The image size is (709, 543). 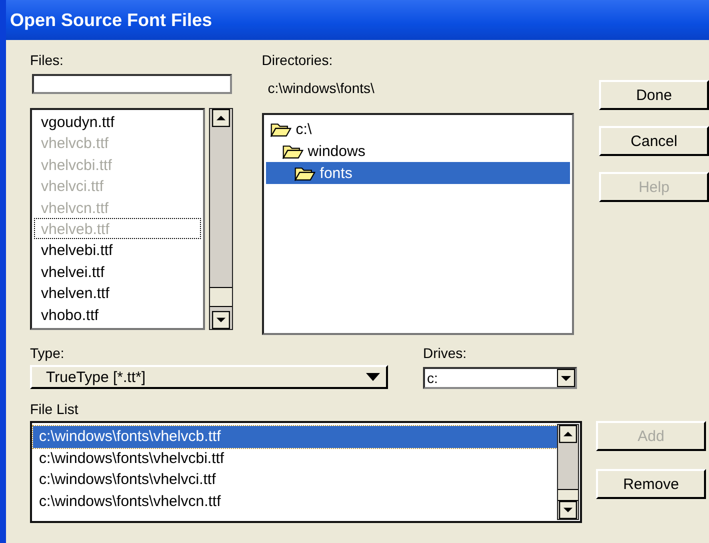 What do you see at coordinates (445, 353) in the screenshot?
I see `drives-label: Drives:` at bounding box center [445, 353].